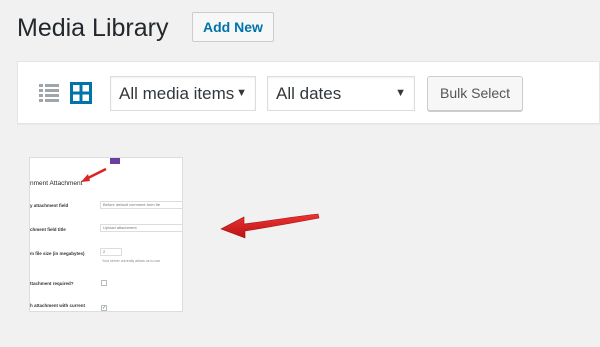 Image resolution: width=600 pixels, height=347 pixels. I want to click on thumbnail-field: Upload attachment, so click(141, 228).